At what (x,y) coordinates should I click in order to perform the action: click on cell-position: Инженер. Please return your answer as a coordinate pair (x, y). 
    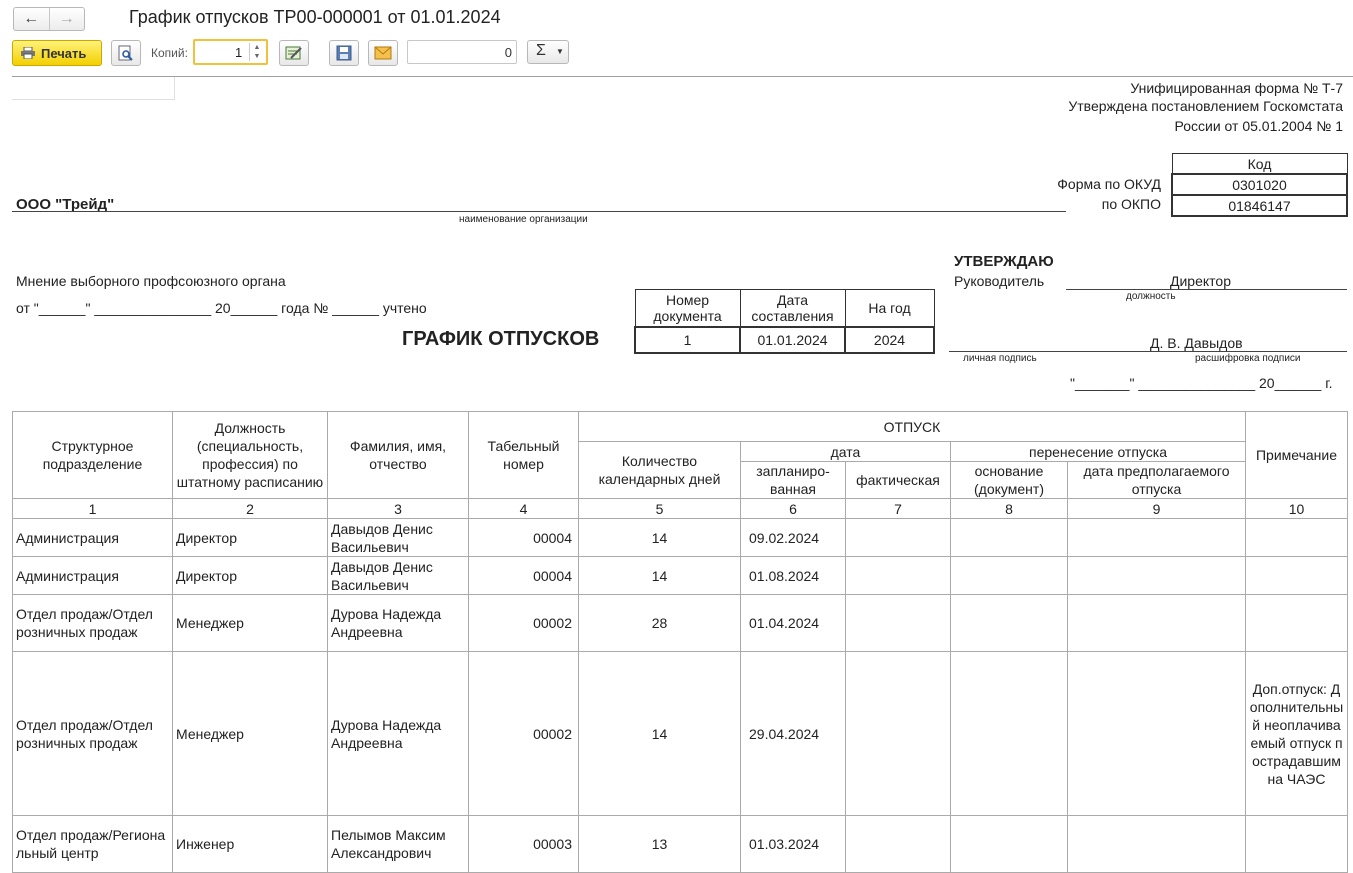
    Looking at the image, I should click on (250, 844).